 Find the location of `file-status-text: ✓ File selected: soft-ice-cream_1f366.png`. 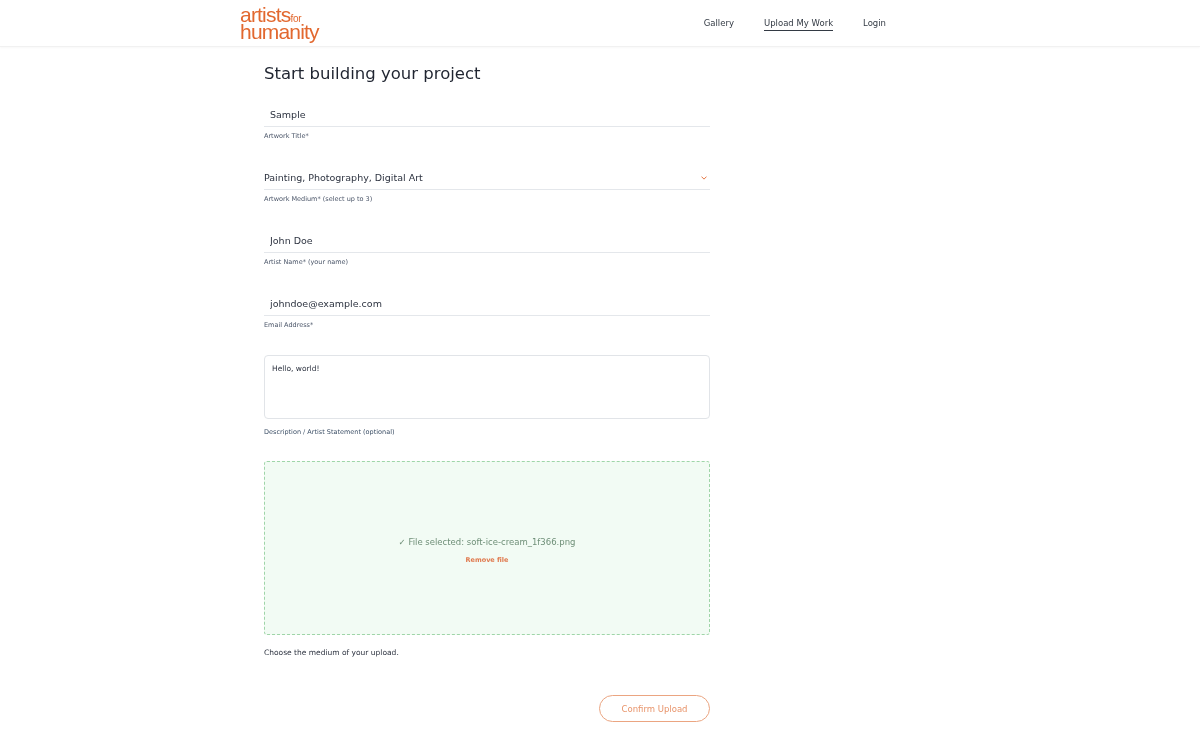

file-status-text: ✓ File selected: soft-ice-cream_1f366.png is located at coordinates (487, 542).